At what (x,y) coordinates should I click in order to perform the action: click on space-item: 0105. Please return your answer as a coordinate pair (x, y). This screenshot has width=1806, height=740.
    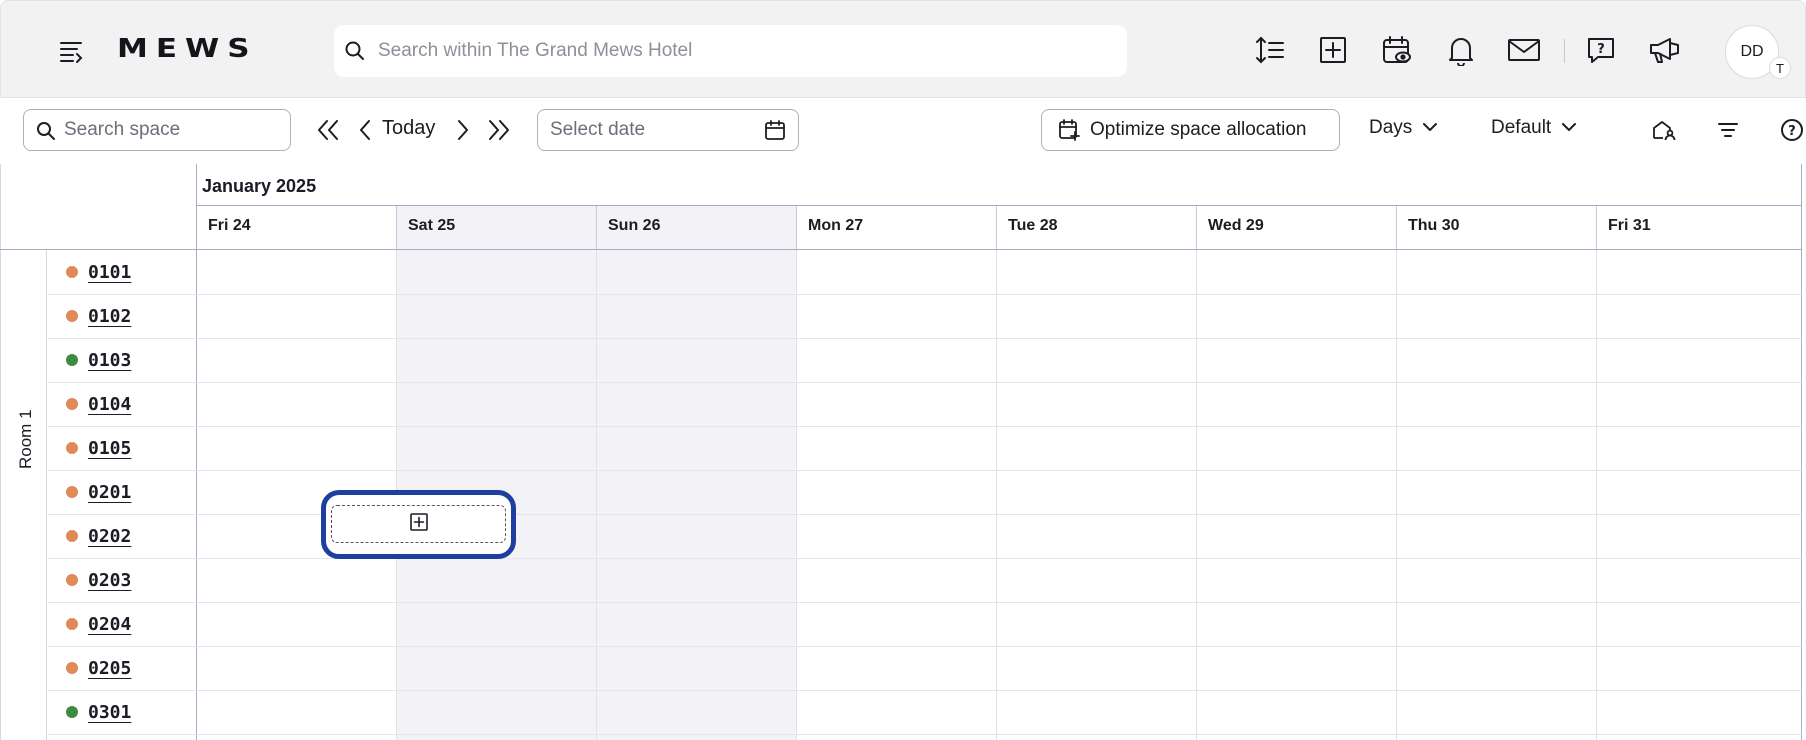
    Looking at the image, I should click on (98, 448).